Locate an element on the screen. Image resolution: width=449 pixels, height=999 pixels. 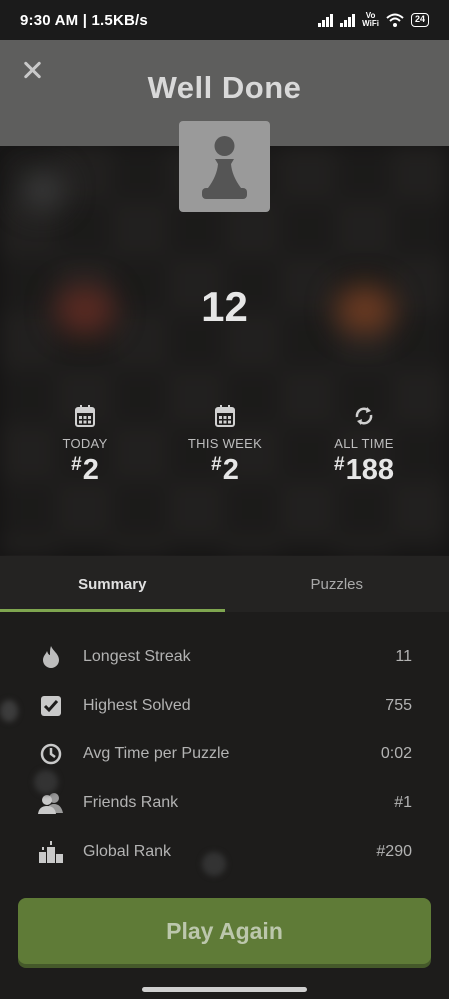
rank-value: #188 is located at coordinates (364, 470).